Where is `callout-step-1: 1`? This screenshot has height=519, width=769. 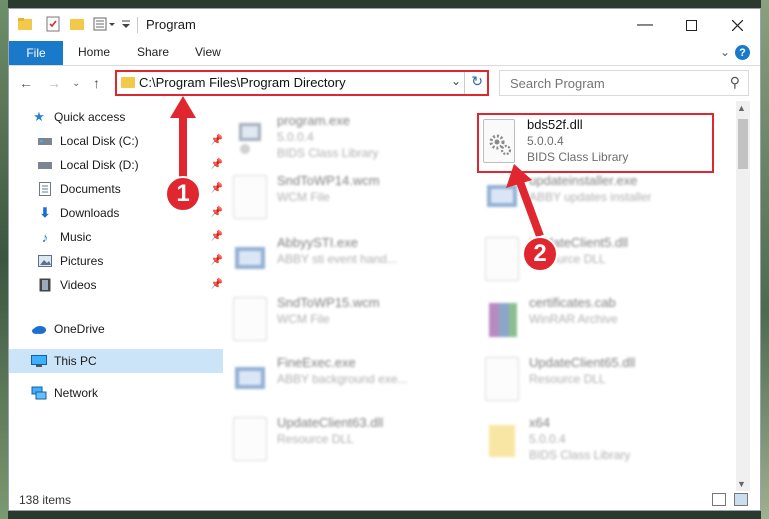
callout-step-1: 1 is located at coordinates (183, 194).